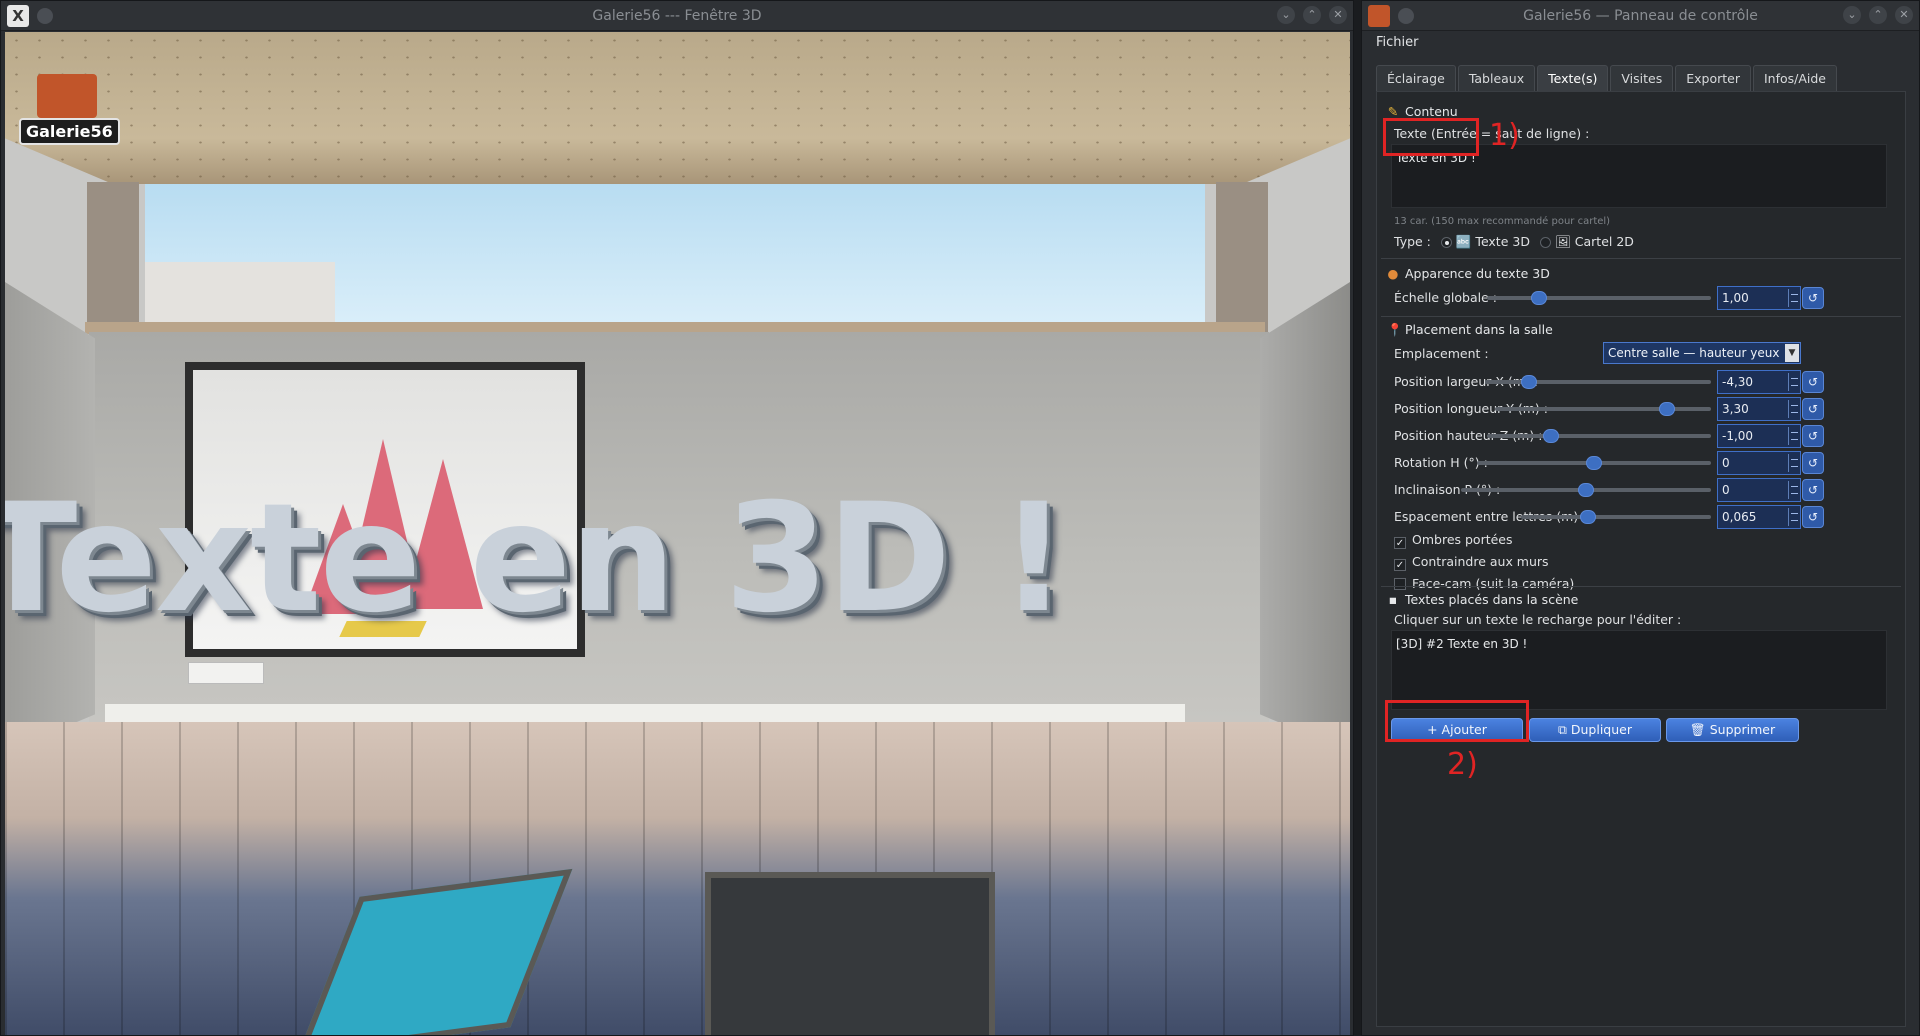  I want to click on checkbox-label: Ombres portées, so click(1462, 539).